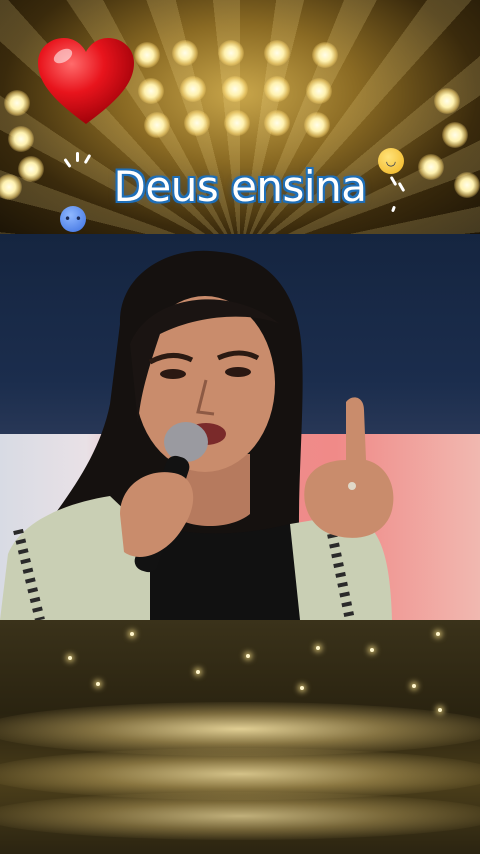  What do you see at coordinates (86, 81) in the screenshot?
I see `heart-emoji-icon` at bounding box center [86, 81].